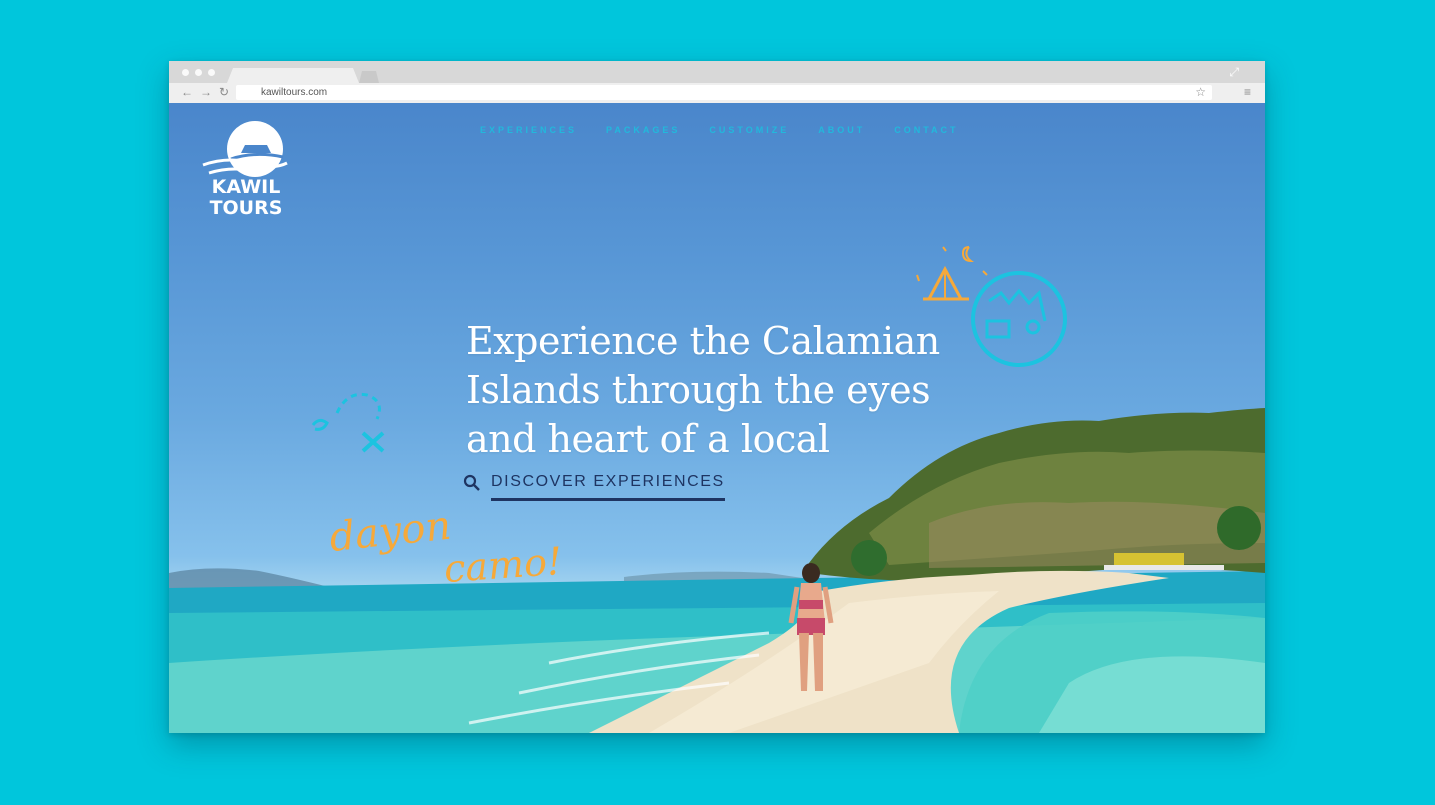 Image resolution: width=1435 pixels, height=805 pixels. I want to click on headline-line-2: Islands through the eyes, so click(698, 390).